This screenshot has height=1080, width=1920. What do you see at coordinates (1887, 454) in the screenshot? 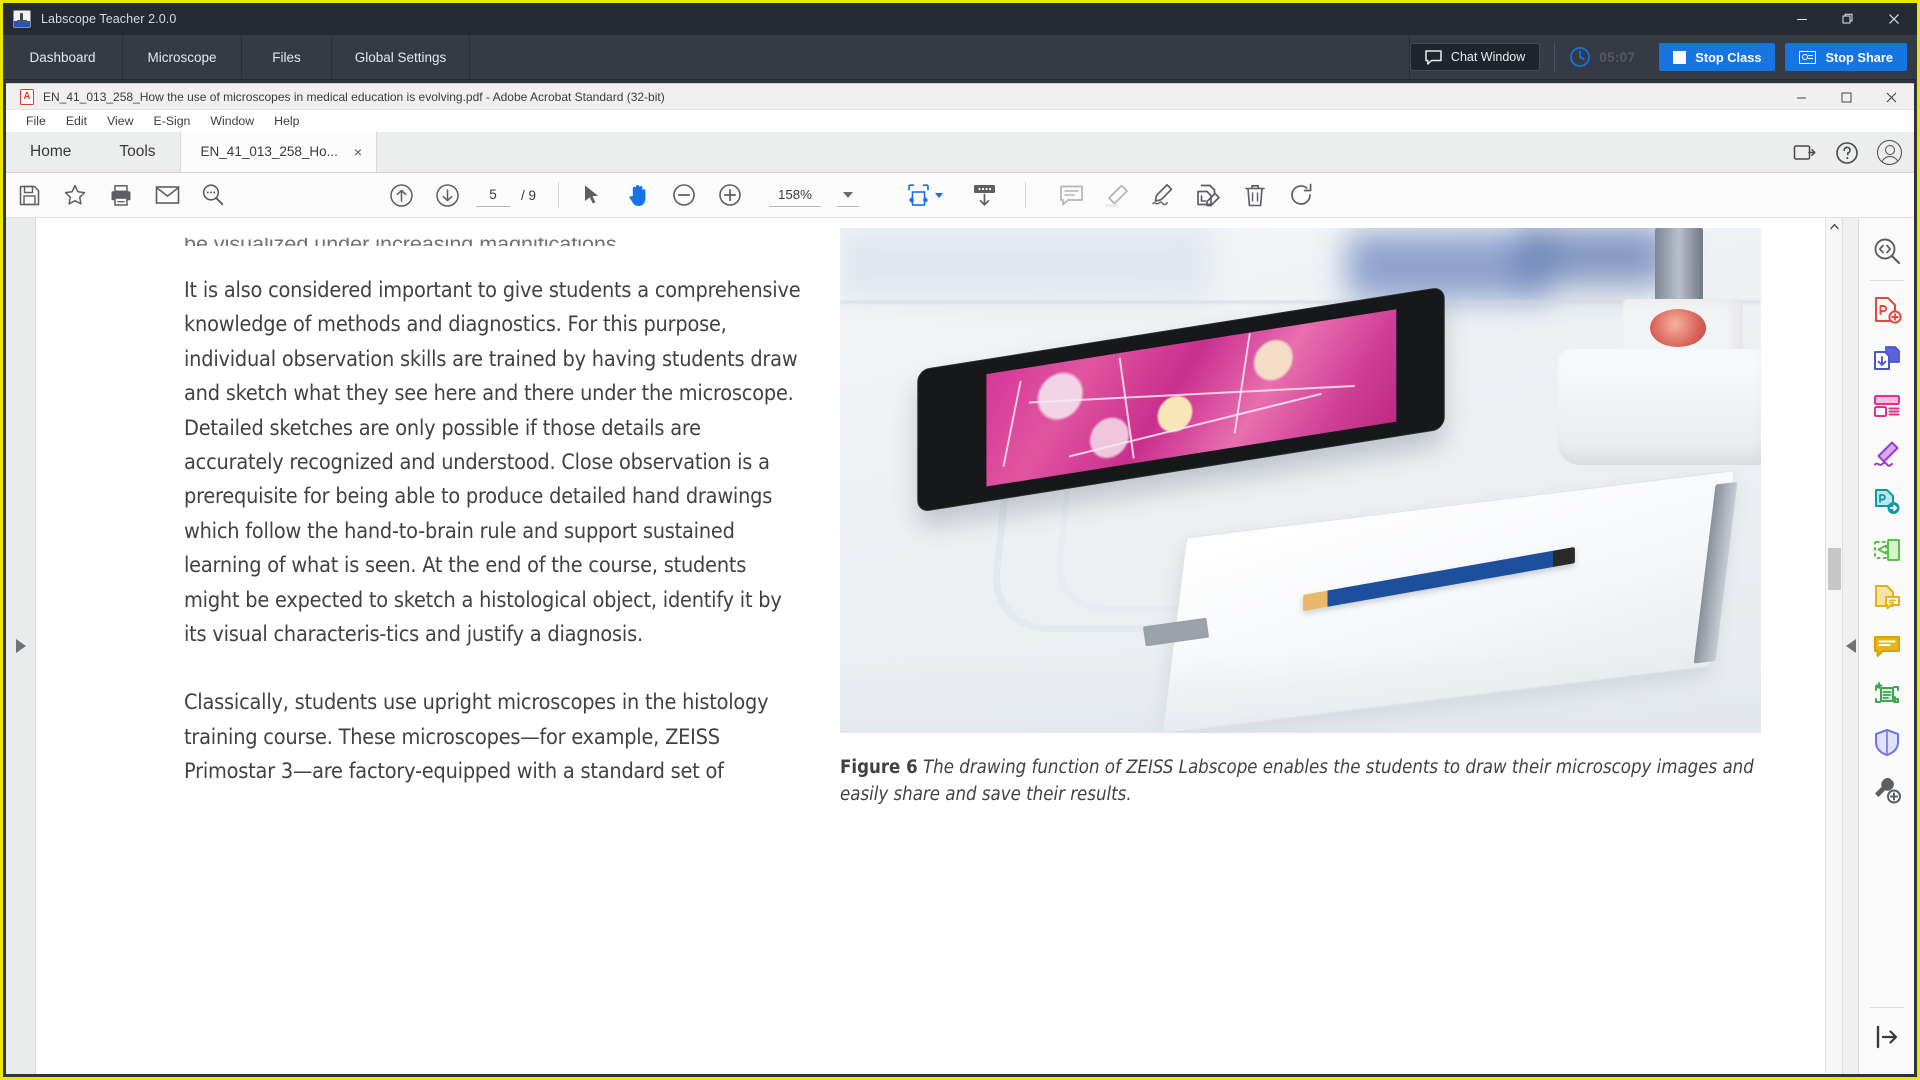
I see `fill-and-sign-icon` at bounding box center [1887, 454].